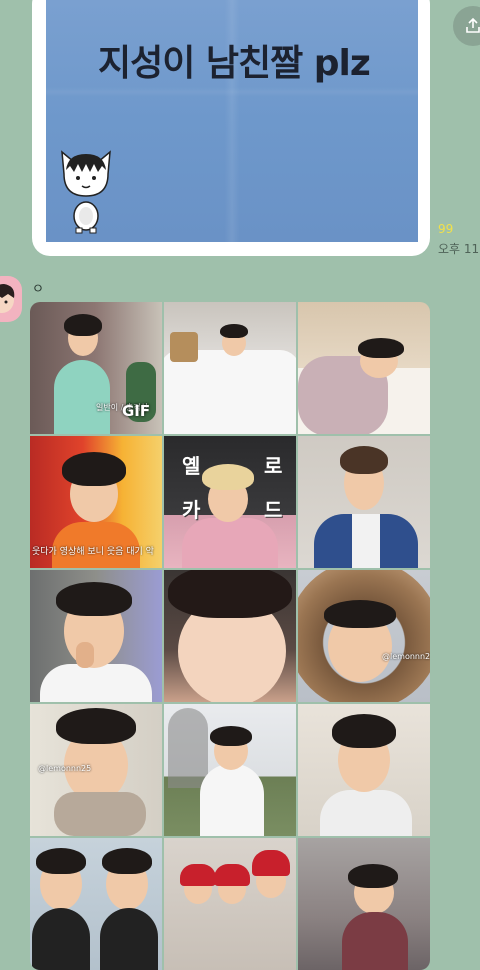 Image resolution: width=480 pixels, height=970 pixels. What do you see at coordinates (234, 63) in the screenshot?
I see `sticker-text: 지성이 남친짤 plz` at bounding box center [234, 63].